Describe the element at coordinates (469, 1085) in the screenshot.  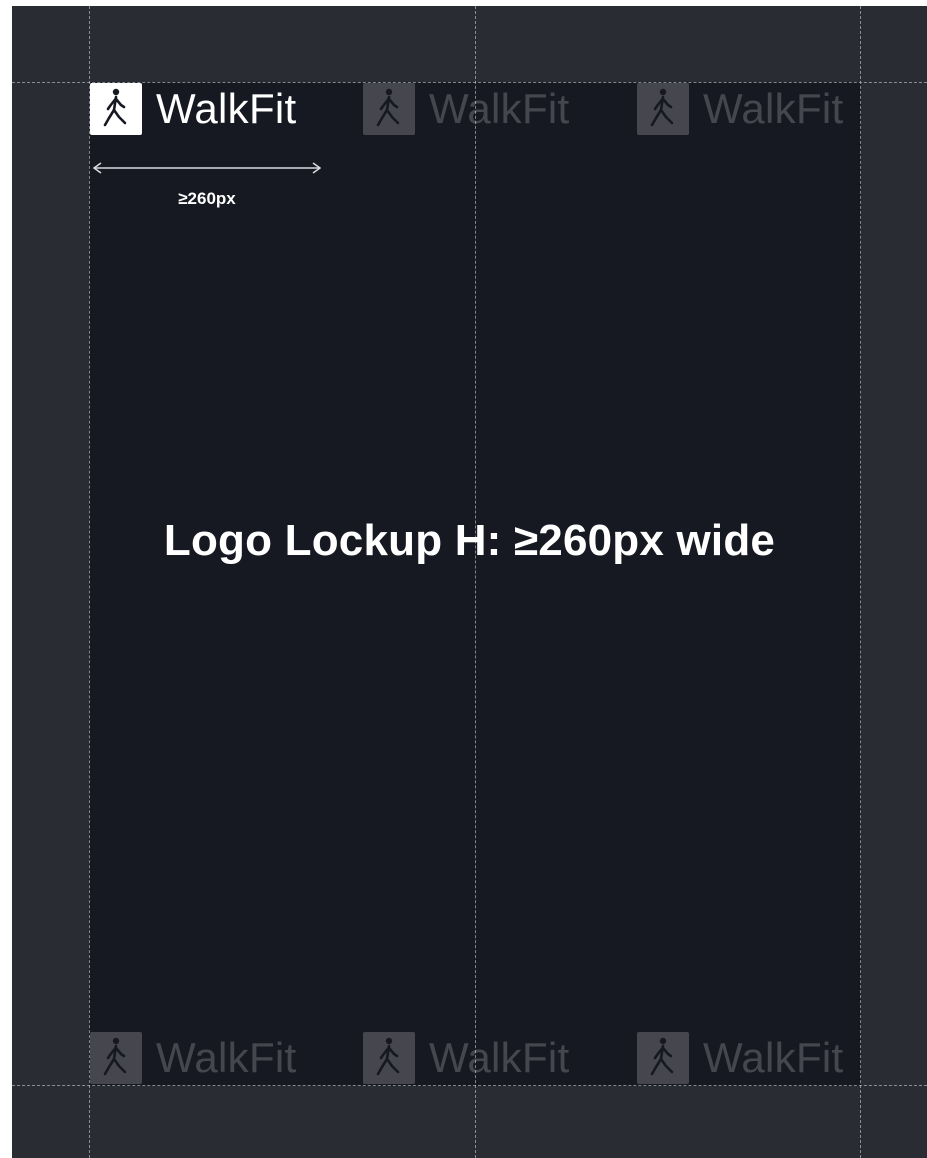
I see `guide-bottom` at that location.